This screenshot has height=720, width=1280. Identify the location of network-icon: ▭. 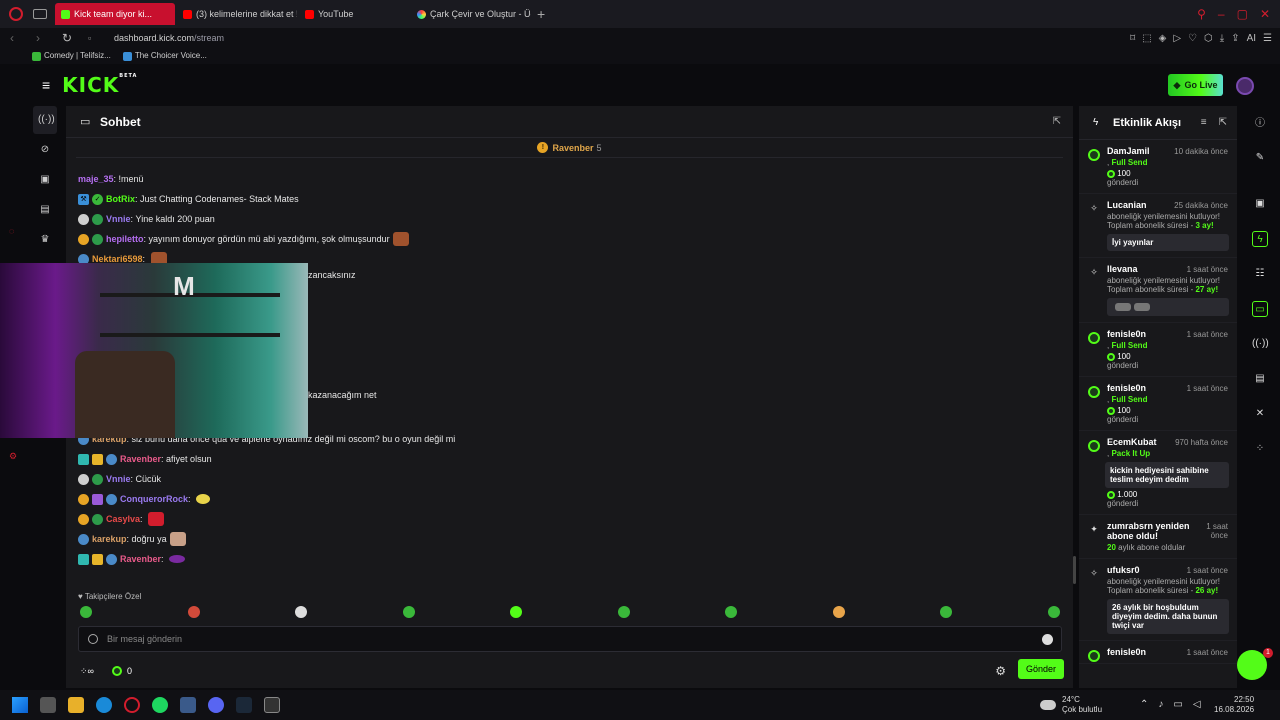
(1177, 704).